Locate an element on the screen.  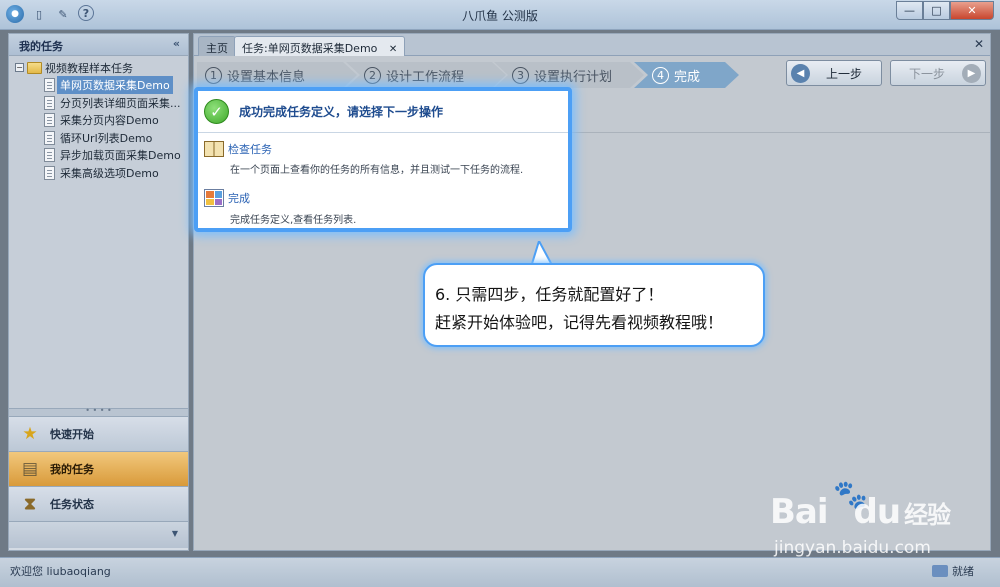
dialog-header: ✓ 成功完成任务定义，请选择下一步操作 is located at coordinates (383, 112).